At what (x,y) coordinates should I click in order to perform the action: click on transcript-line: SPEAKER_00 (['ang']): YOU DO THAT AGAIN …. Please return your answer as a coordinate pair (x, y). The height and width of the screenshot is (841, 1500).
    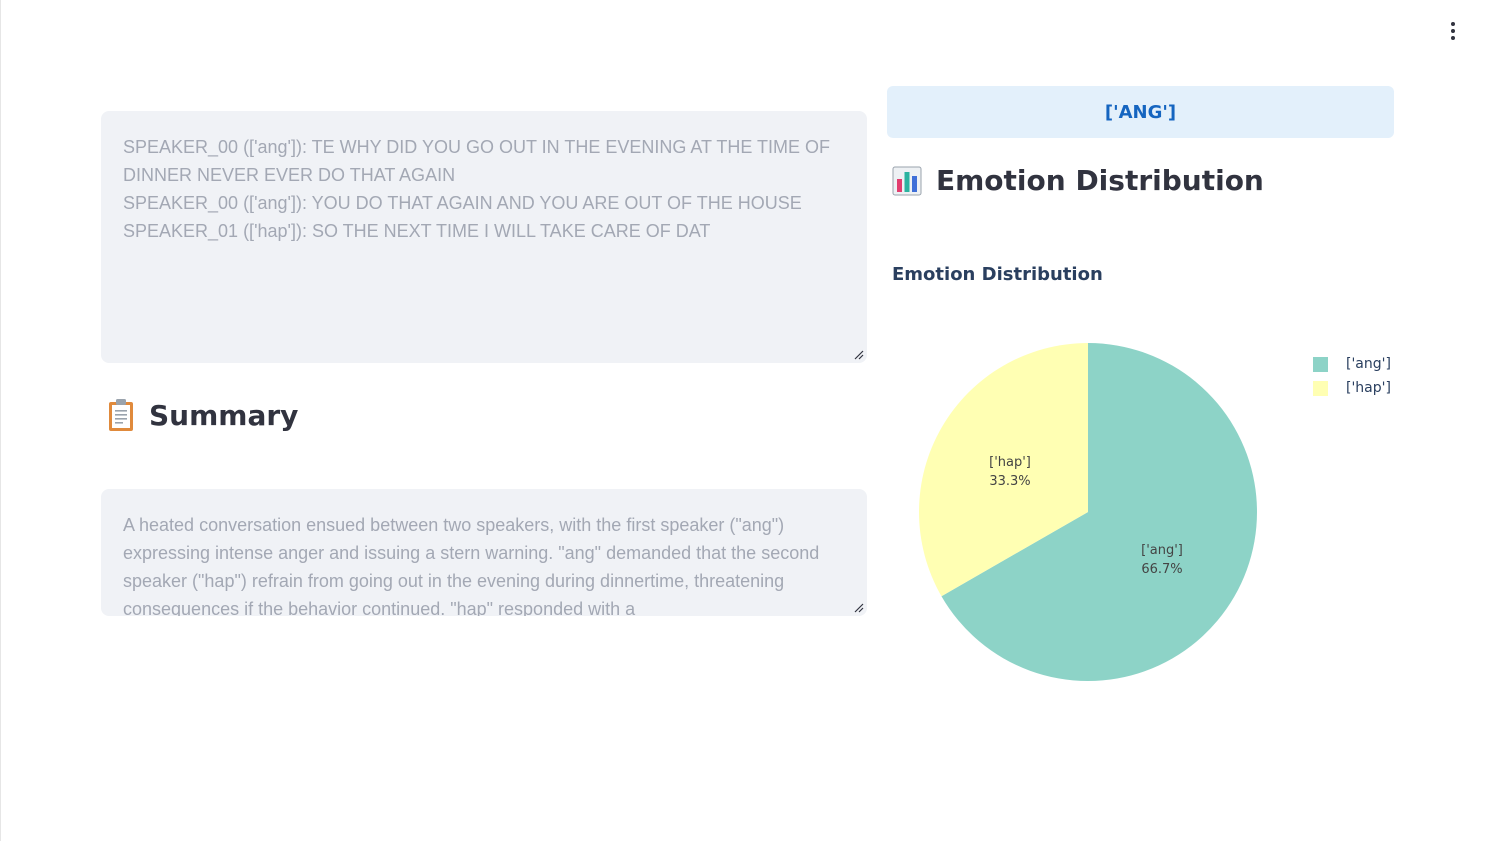
    Looking at the image, I should click on (462, 203).